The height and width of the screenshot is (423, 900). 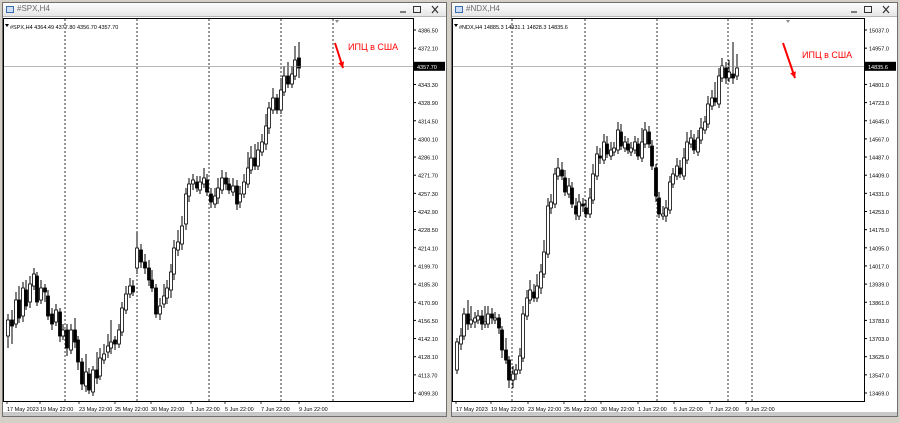 What do you see at coordinates (879, 32) in the screenshot?
I see `y-axis-label: 15037.0` at bounding box center [879, 32].